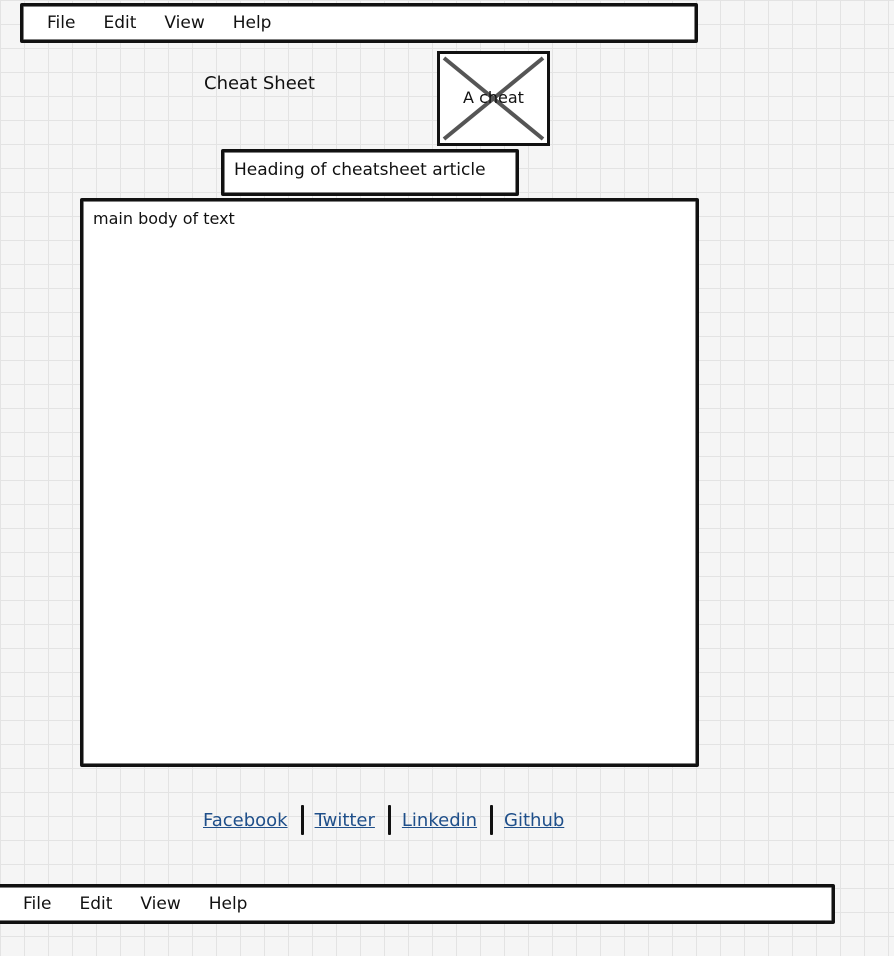 The width and height of the screenshot is (894, 956). I want to click on logo-image-placeholder: A cheat, so click(493, 98).